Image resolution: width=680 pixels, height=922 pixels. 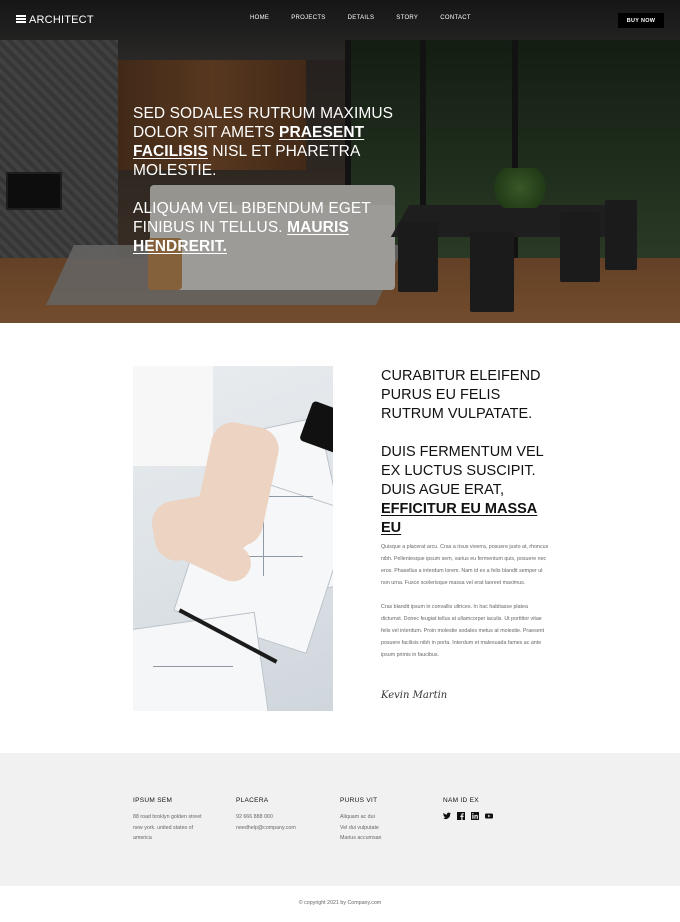 What do you see at coordinates (489, 816) in the screenshot?
I see `youtube-icon` at bounding box center [489, 816].